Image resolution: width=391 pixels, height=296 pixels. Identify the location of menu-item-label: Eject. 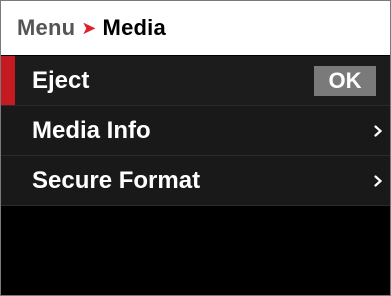
(61, 80).